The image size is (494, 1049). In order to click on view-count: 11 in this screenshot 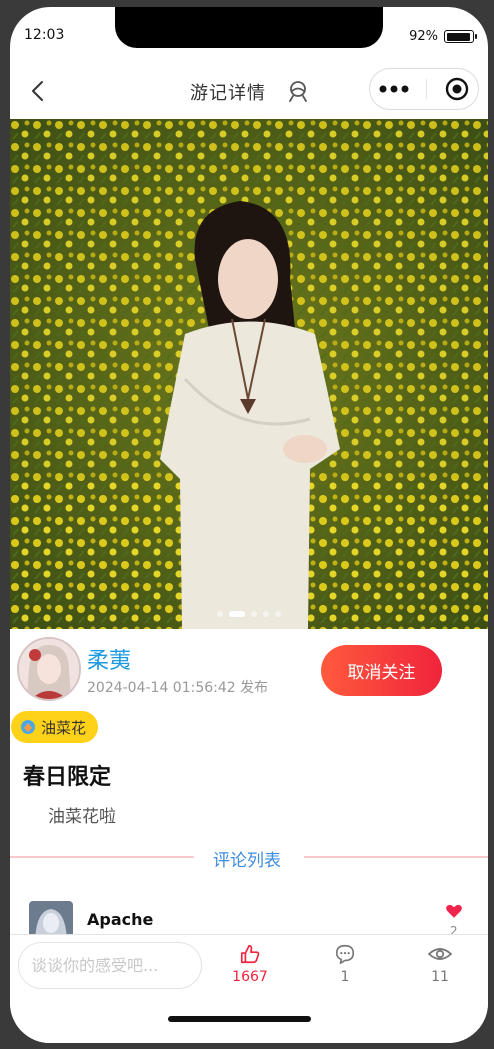, I will do `click(440, 977)`.